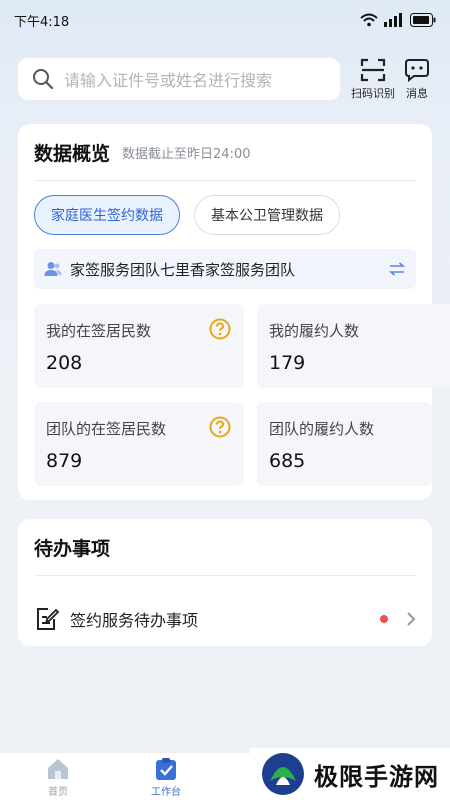 This screenshot has height=800, width=450. I want to click on tab-public-health: 基本公卫管理数据, so click(267, 215).